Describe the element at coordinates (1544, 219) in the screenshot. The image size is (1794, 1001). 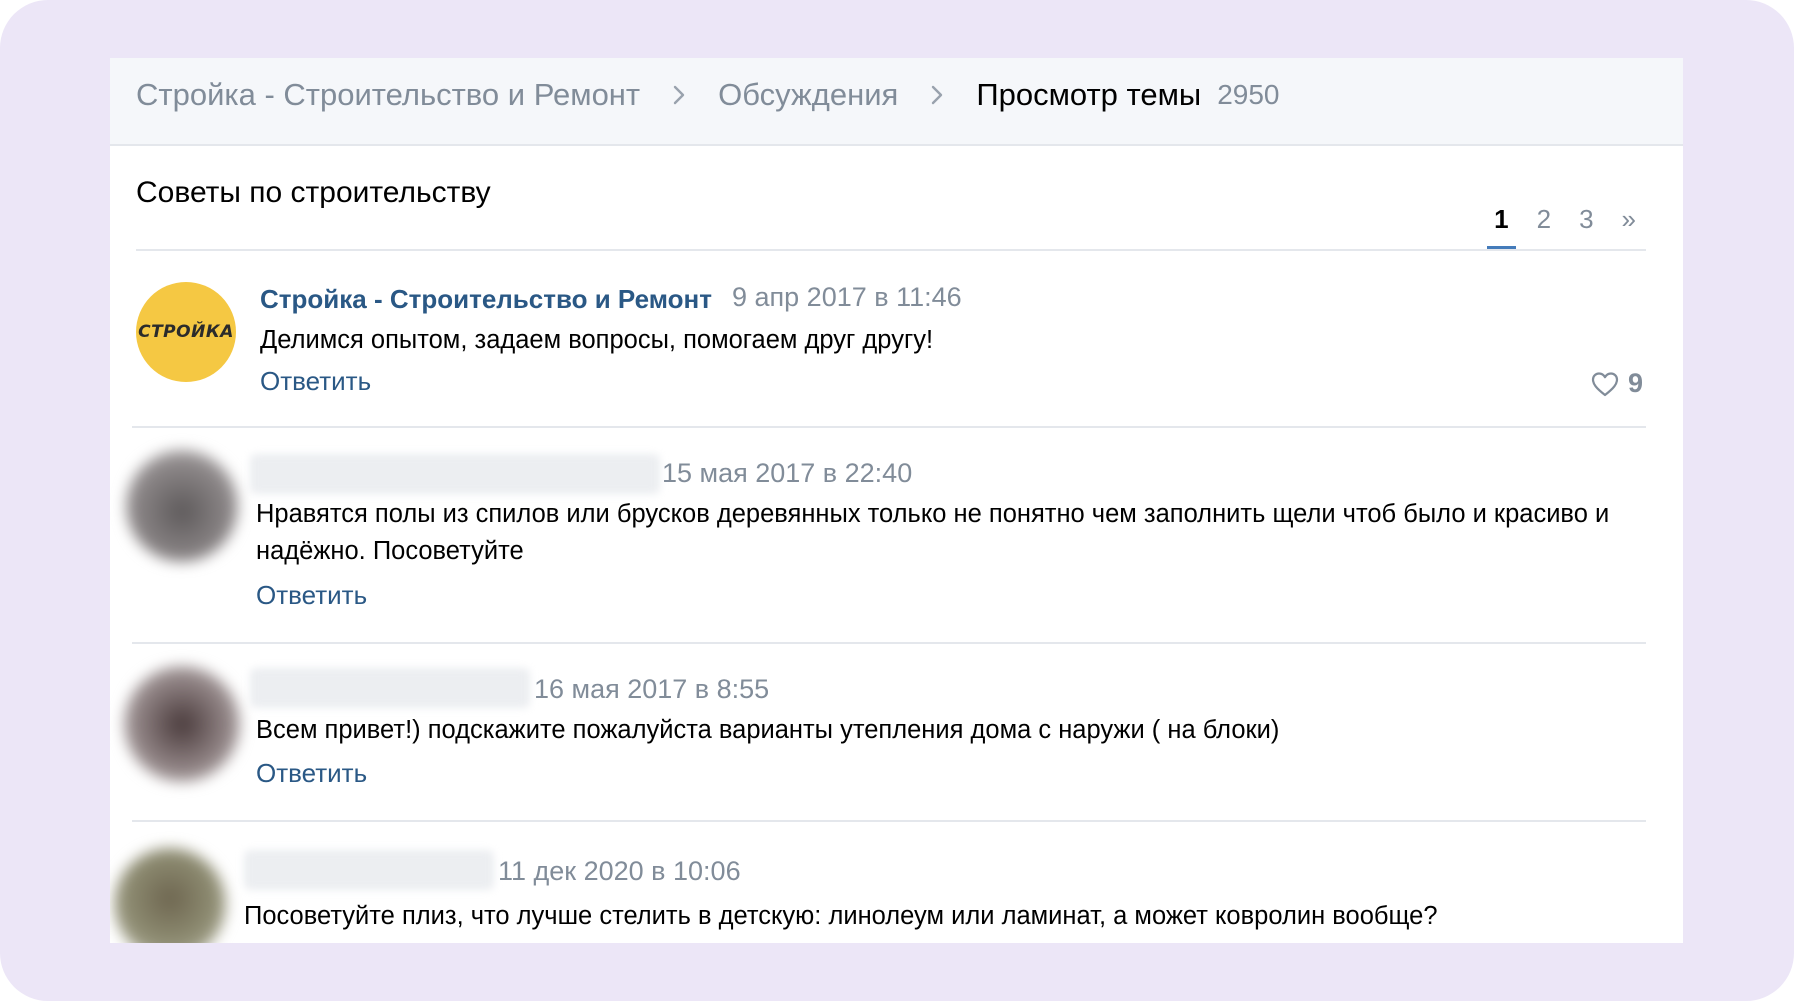
I see `page-2-link: 2` at that location.